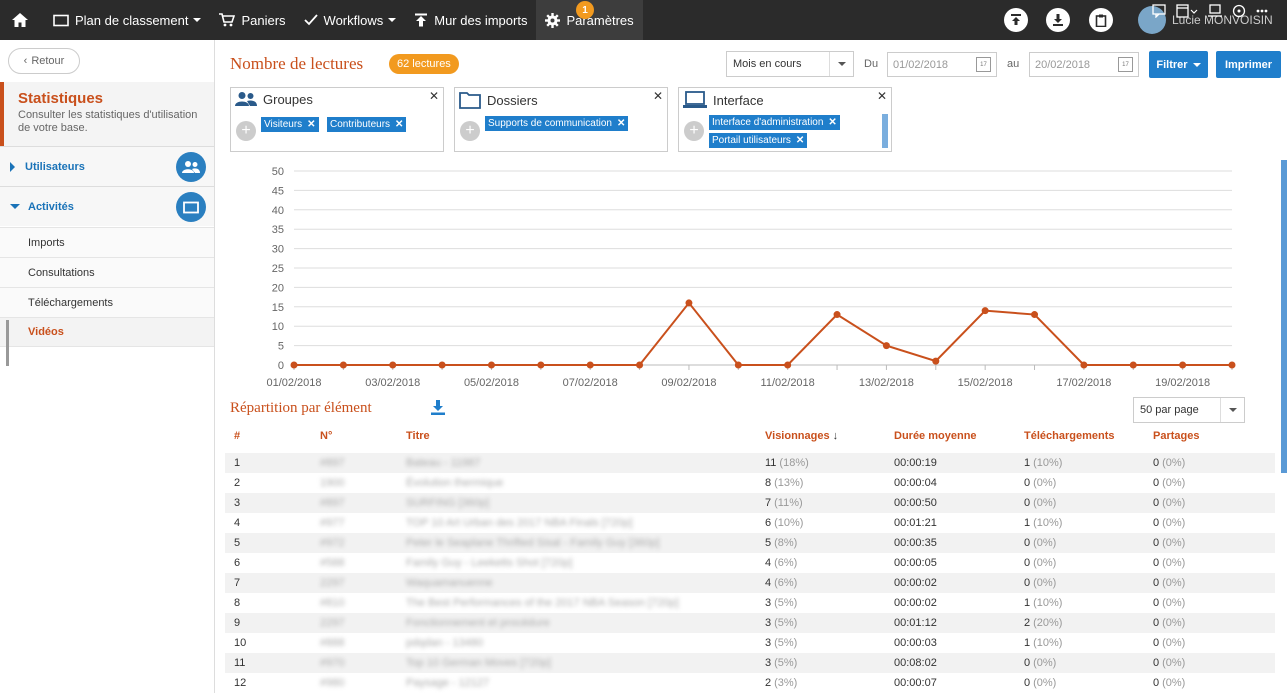 This screenshot has width=1287, height=693. I want to click on target-icon, so click(1239, 11).